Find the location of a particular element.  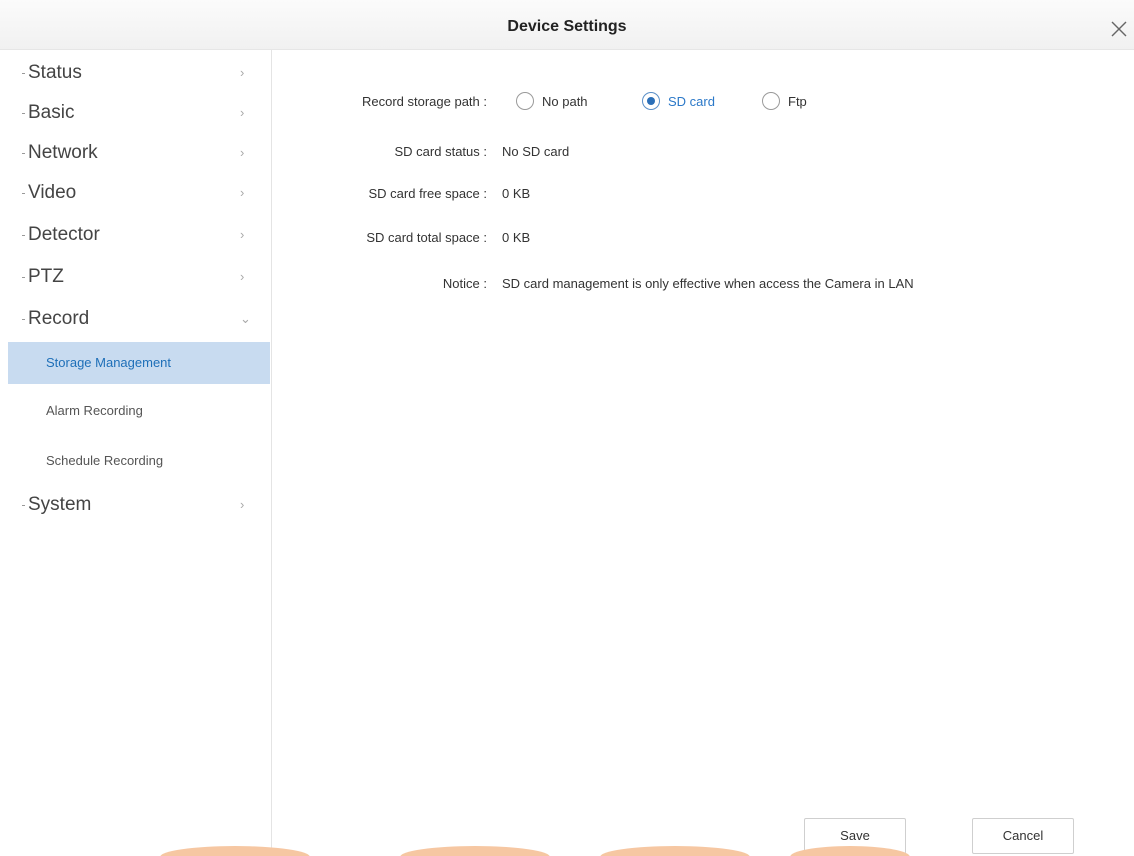

sd-card-free-space-row: SD card free space : 0 KB is located at coordinates (703, 194).